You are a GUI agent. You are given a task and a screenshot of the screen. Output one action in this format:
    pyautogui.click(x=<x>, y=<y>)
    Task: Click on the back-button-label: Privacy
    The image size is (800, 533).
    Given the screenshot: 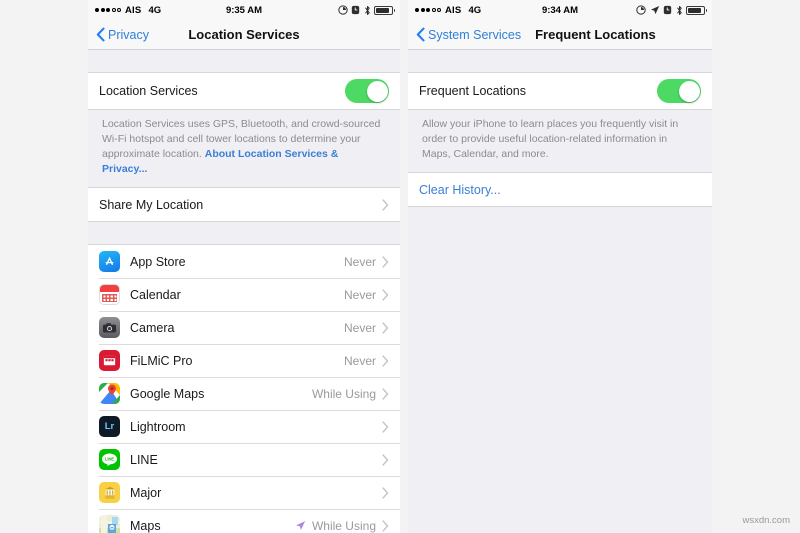 What is the action you would take?
    pyautogui.click(x=128, y=34)
    